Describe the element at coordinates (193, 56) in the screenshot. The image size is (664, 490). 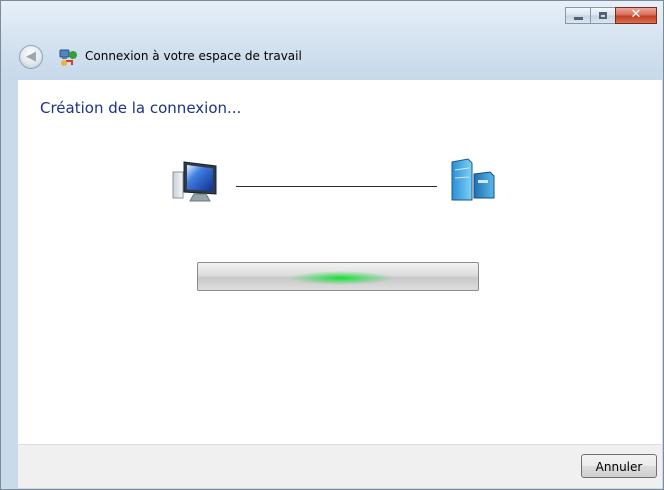
I see `window-title: Connexion à votre espace de travail` at that location.